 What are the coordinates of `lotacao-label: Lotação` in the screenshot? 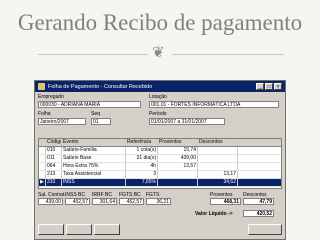 It's located at (158, 97).